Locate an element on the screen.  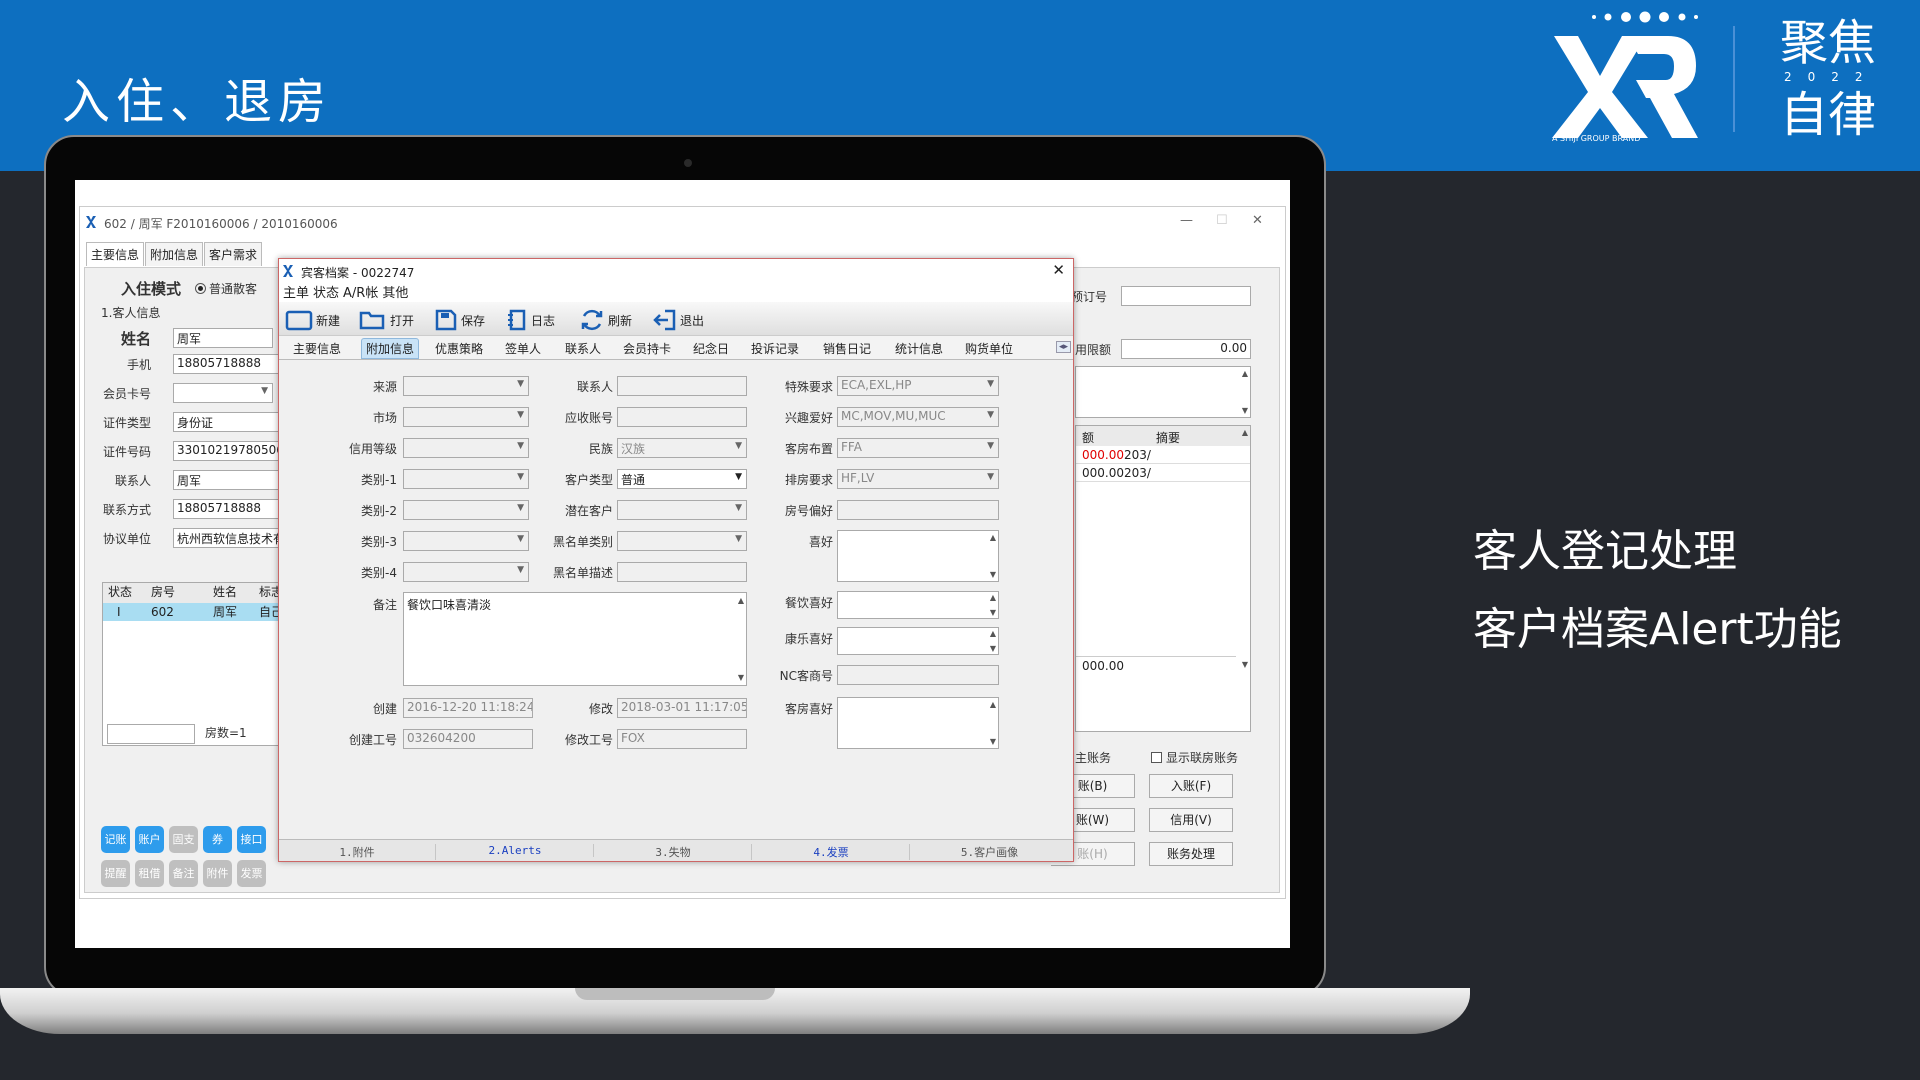
fixed-payment-button: 固支 is located at coordinates (183, 839).